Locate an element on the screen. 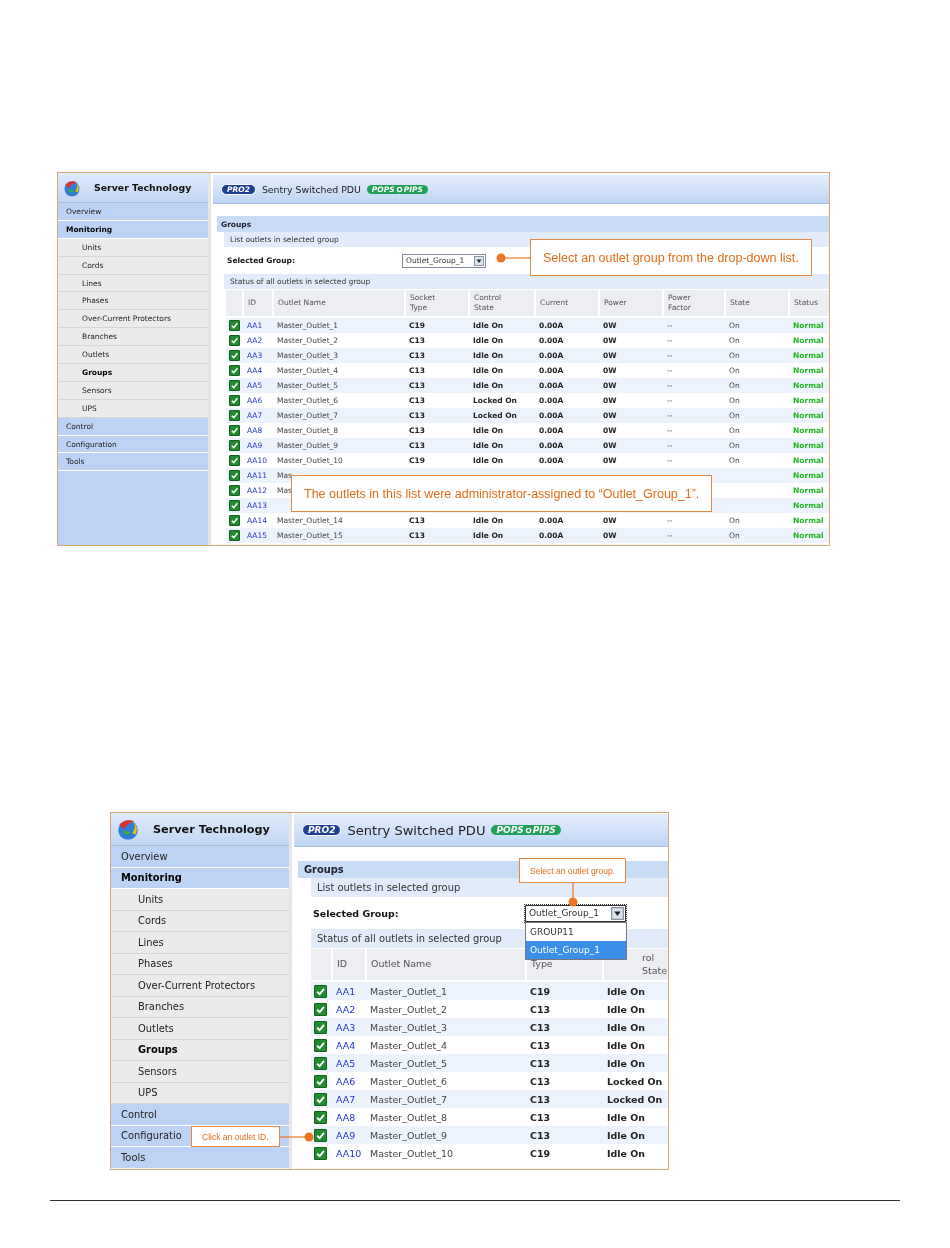  sidebar-item: Branches is located at coordinates (200, 1007).